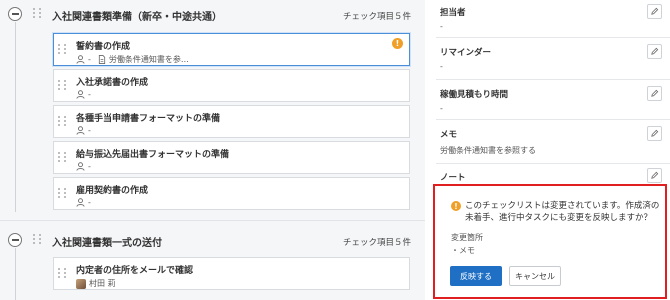  Describe the element at coordinates (231, 49) in the screenshot. I see `task-card: 誓約書の作成 - 労働条件通知書を参… !` at that location.